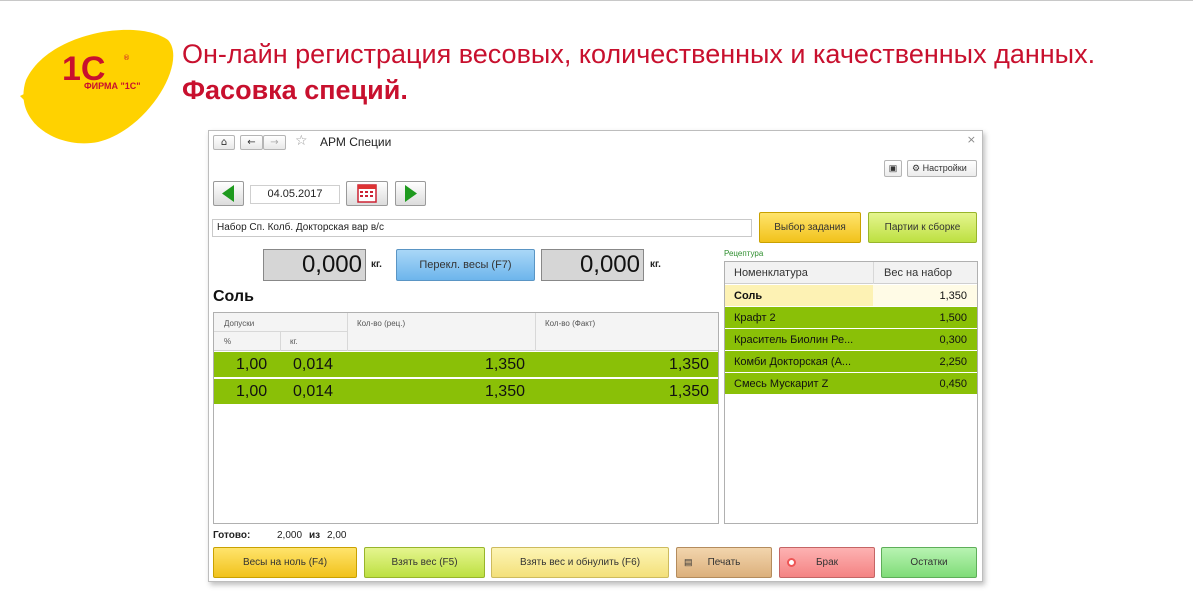 This screenshot has width=1193, height=606. I want to click on next-date-button, so click(410, 193).